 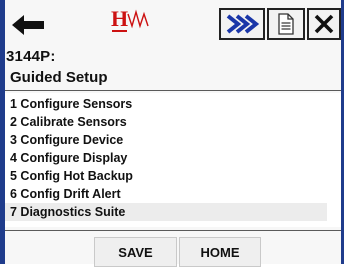 What do you see at coordinates (59, 77) in the screenshot?
I see `page-title: Guided Setup` at bounding box center [59, 77].